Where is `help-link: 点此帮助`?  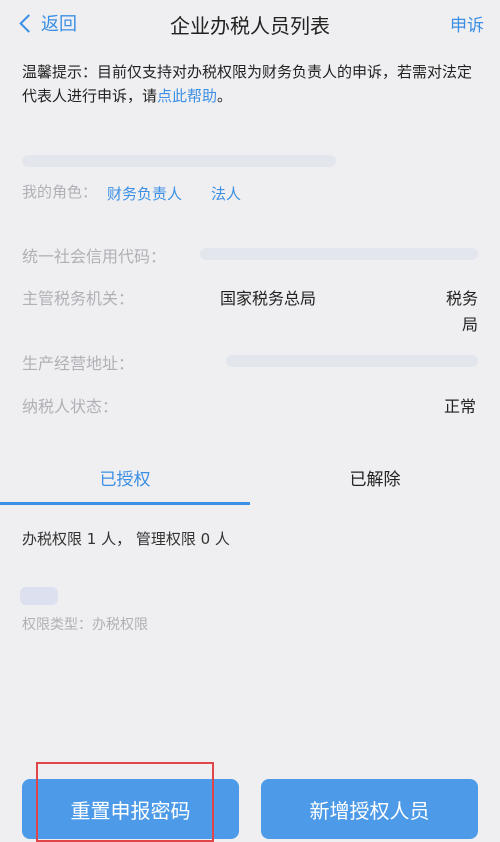 help-link: 点此帮助 is located at coordinates (187, 96).